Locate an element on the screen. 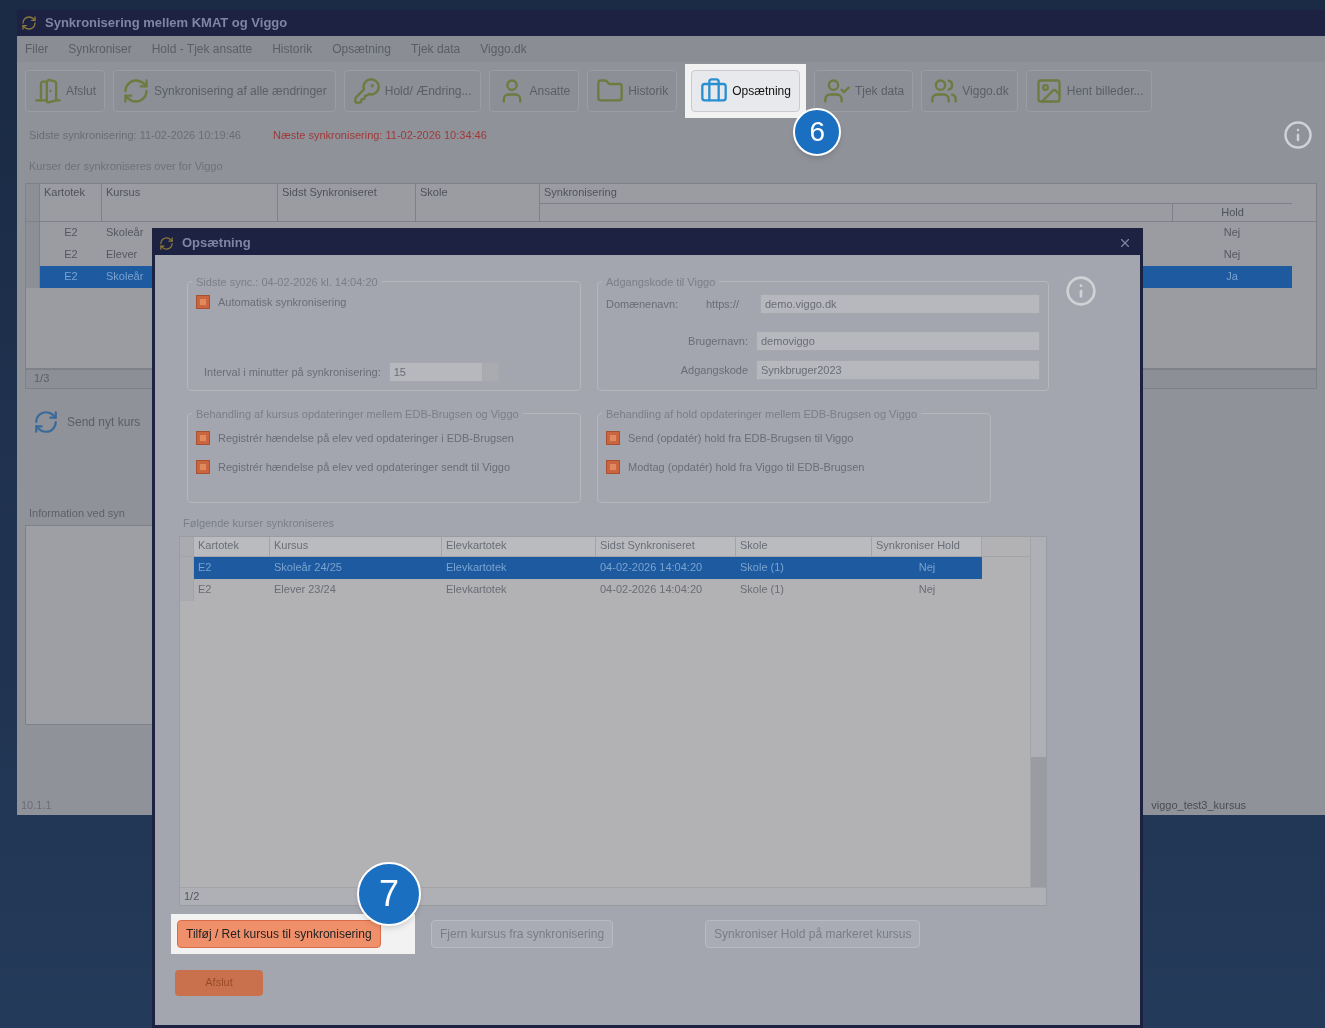 The height and width of the screenshot is (1028, 1325). url-prefix: https:// is located at coordinates (723, 304).